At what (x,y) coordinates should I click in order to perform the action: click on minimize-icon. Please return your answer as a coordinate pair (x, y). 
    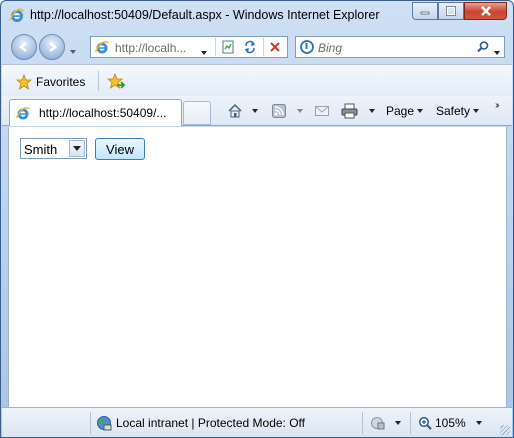
    Looking at the image, I should click on (425, 13).